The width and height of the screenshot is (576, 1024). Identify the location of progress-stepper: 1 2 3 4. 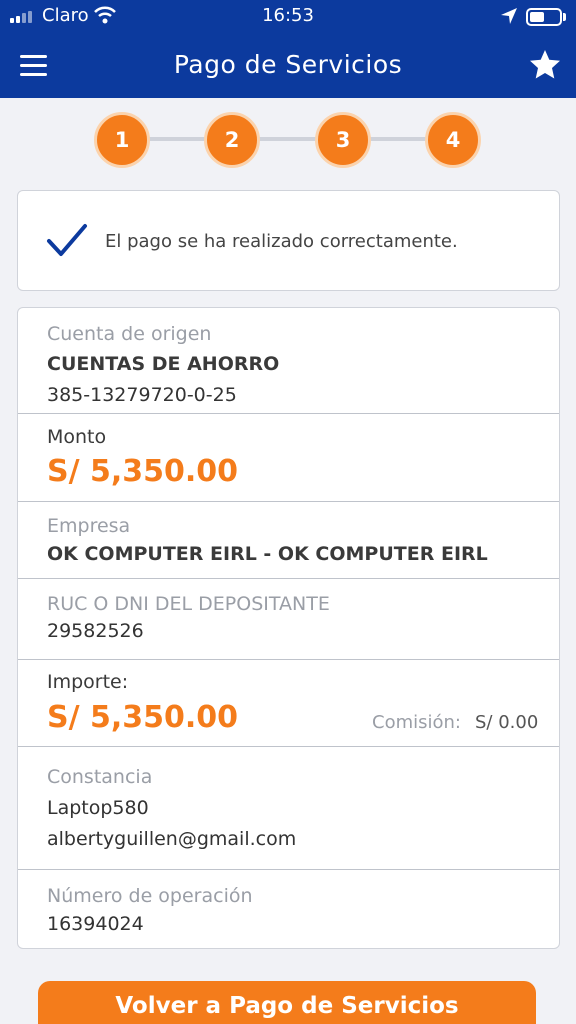
(288, 140).